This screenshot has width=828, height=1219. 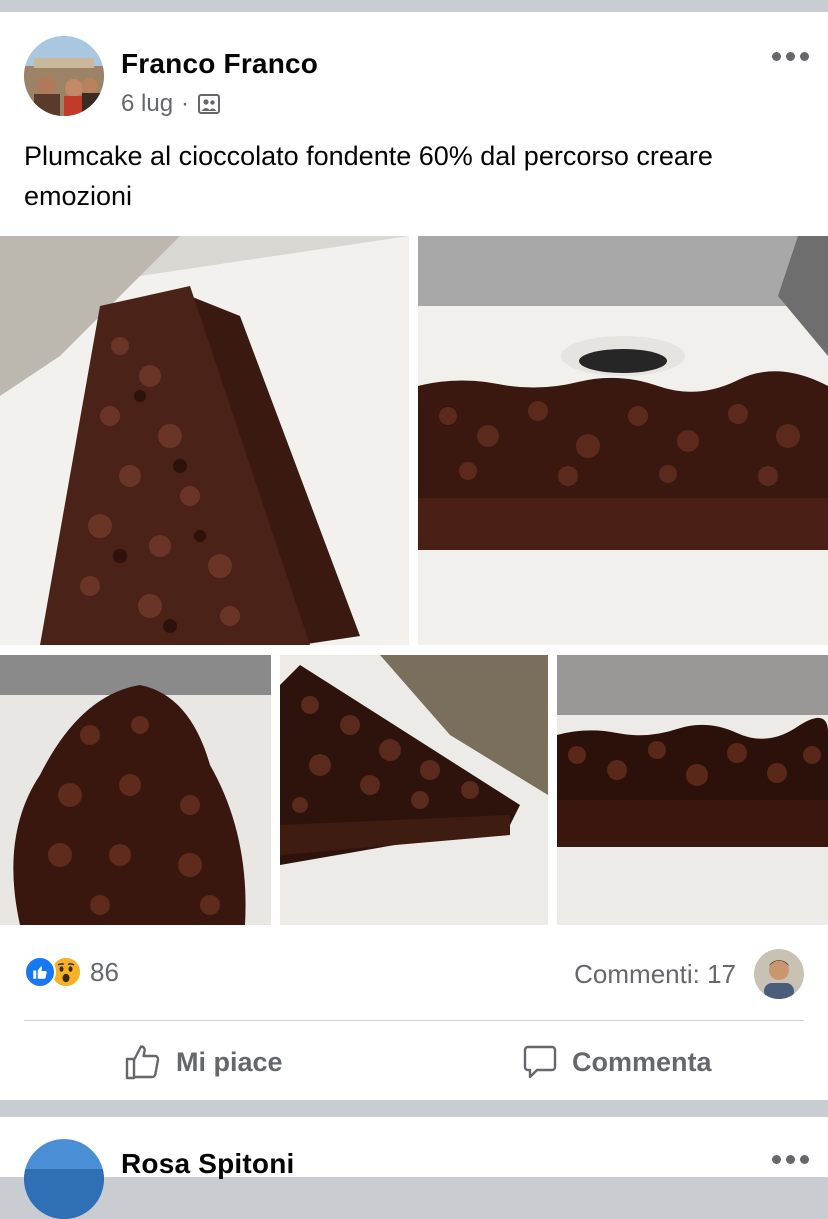 I want to click on like-button-label: Mi piace, so click(x=229, y=1061).